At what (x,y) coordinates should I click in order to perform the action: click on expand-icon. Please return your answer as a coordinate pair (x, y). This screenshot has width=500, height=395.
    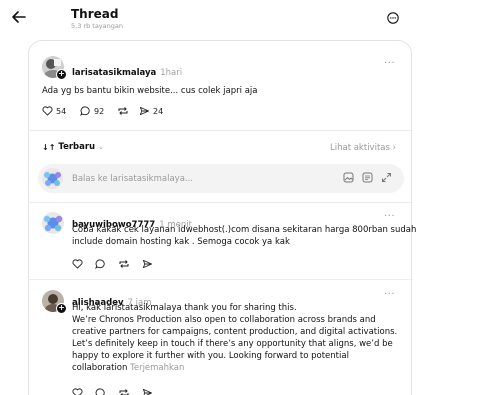
    Looking at the image, I should click on (386, 177).